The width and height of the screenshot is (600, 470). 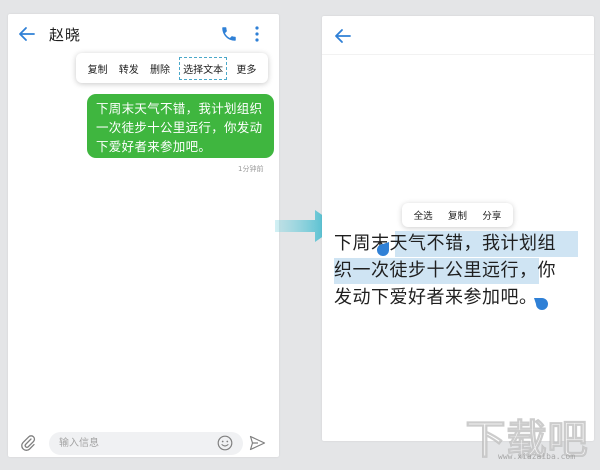 I want to click on selection-context-menu: 全选 复制 分享, so click(x=457, y=215).